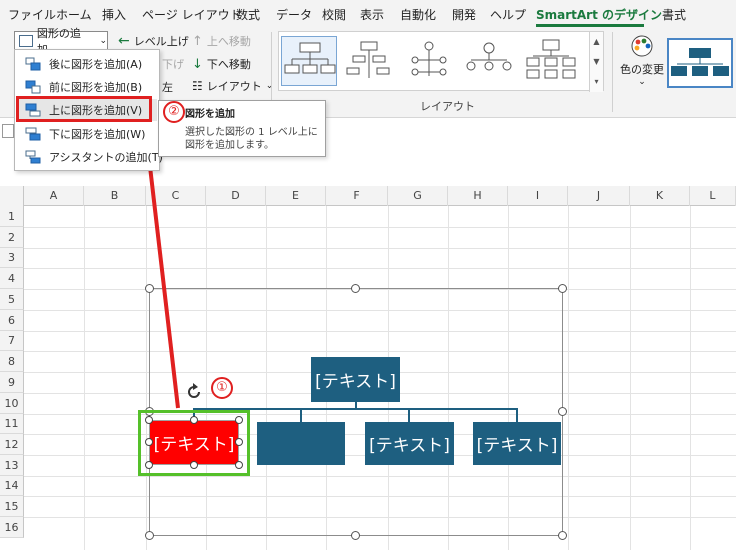  What do you see at coordinates (97, 134) in the screenshot?
I see `menu-item-label: 下に図形を追加(W)` at bounding box center [97, 134].